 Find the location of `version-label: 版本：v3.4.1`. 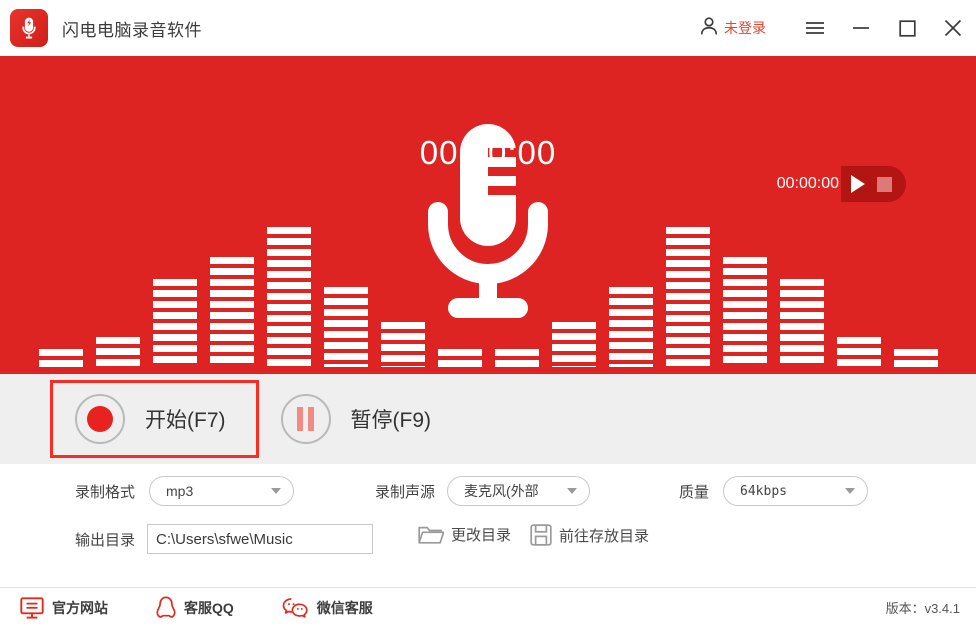

version-label: 版本：v3.4.1 is located at coordinates (922, 608).